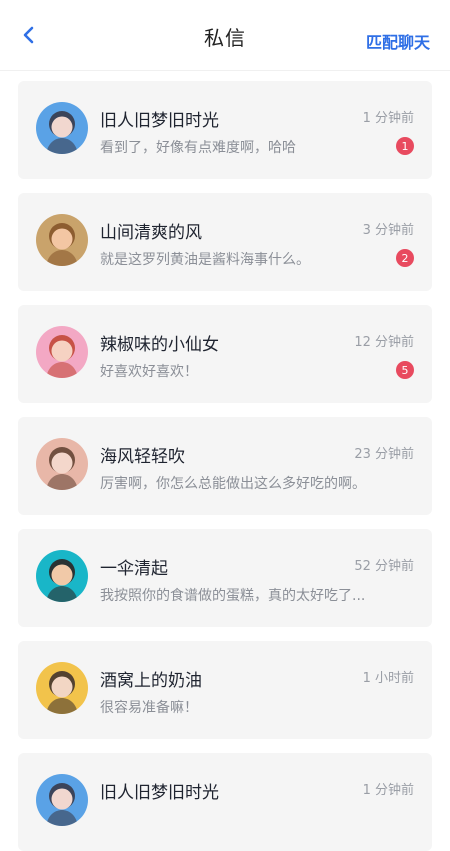 The height and width of the screenshot is (851, 450). What do you see at coordinates (388, 230) in the screenshot?
I see `timestamp: 3 分钟前` at bounding box center [388, 230].